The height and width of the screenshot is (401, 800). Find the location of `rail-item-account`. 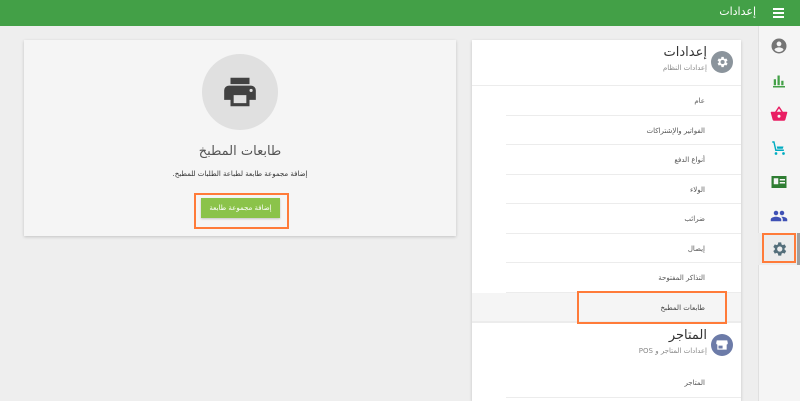

rail-item-account is located at coordinates (779, 46).